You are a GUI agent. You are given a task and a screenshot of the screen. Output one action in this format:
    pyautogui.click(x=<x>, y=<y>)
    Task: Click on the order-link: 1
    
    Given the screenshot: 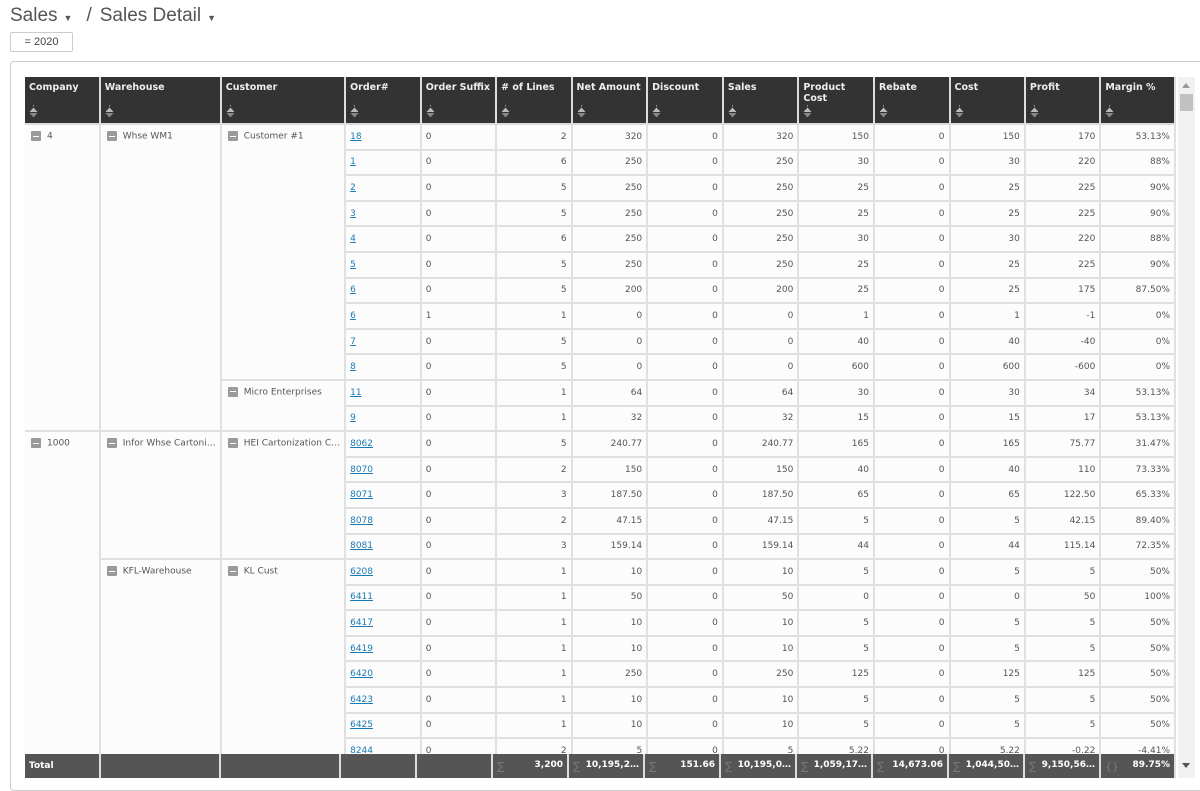 What is the action you would take?
    pyautogui.click(x=353, y=162)
    